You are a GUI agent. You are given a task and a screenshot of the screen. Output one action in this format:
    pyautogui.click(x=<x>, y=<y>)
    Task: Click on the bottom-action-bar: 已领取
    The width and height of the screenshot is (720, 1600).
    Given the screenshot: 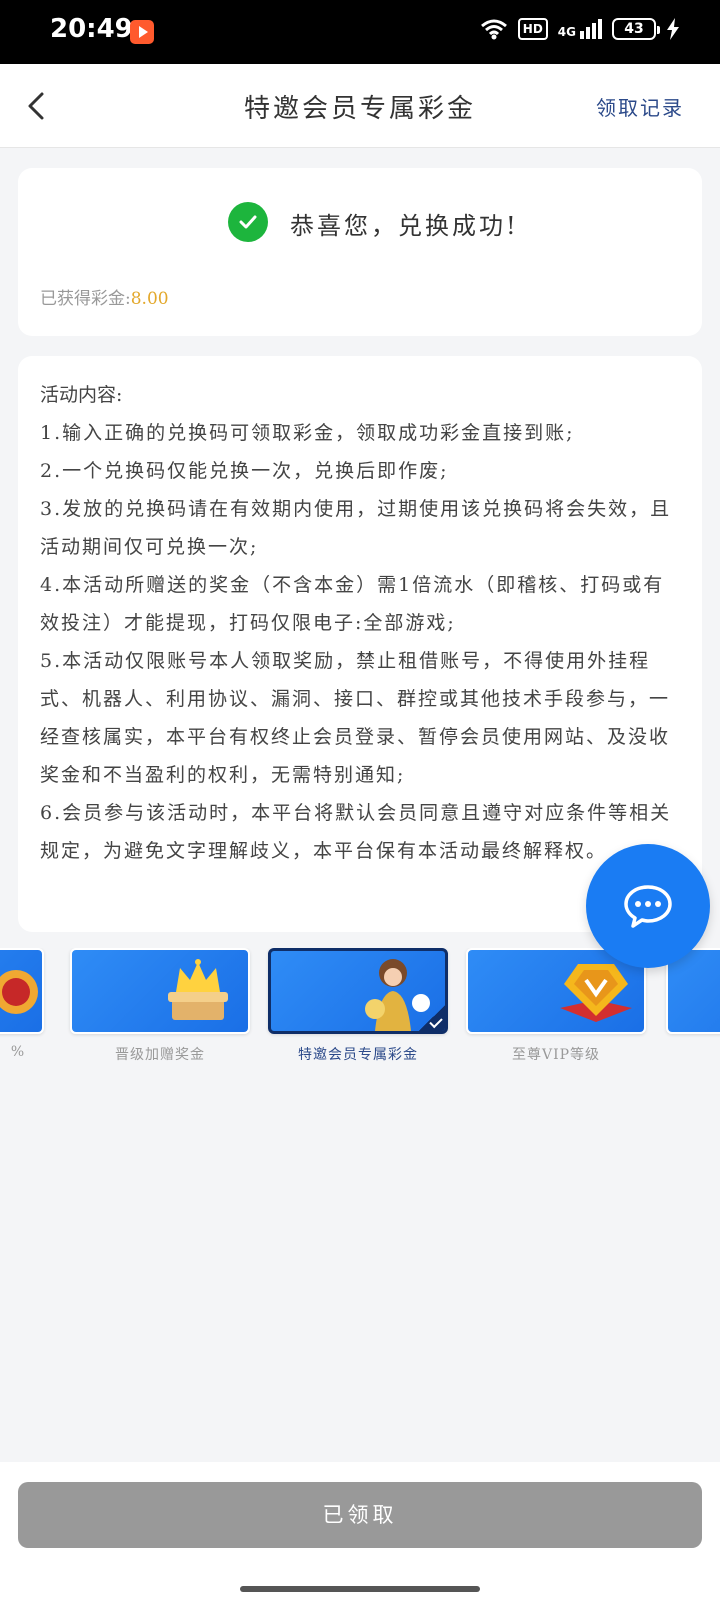 What is the action you would take?
    pyautogui.click(x=360, y=1531)
    